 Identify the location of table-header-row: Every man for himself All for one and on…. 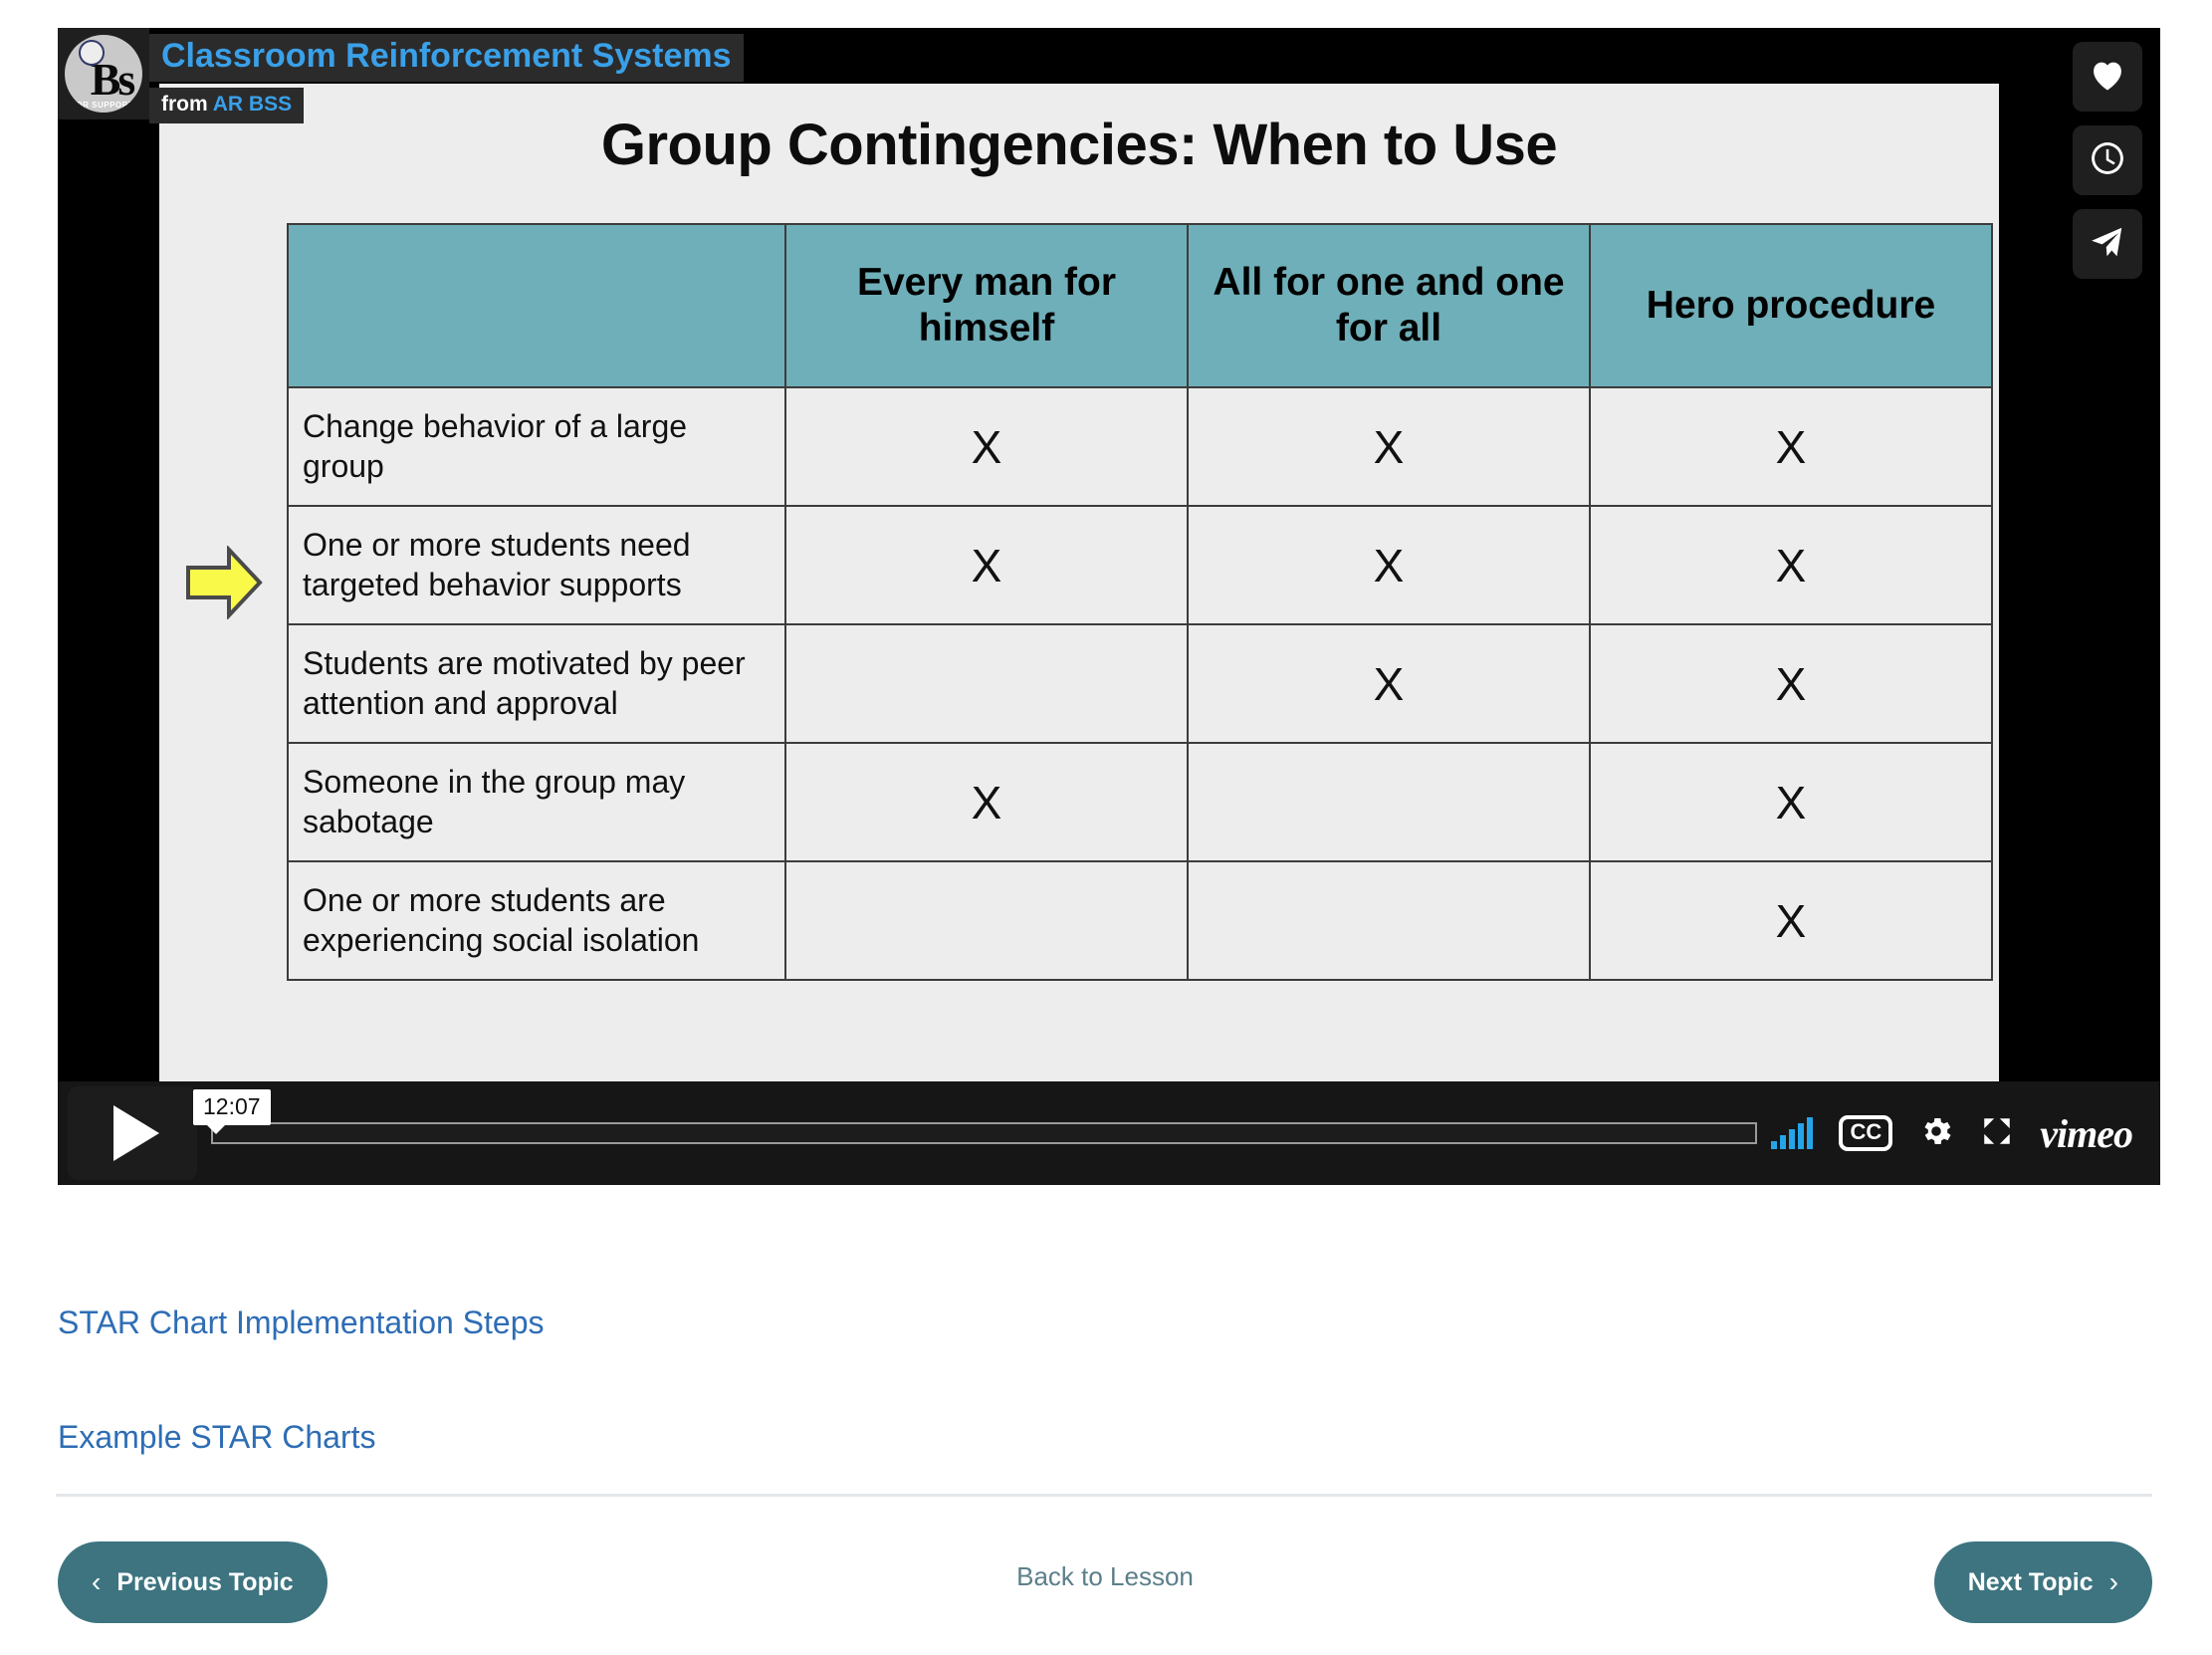
(1140, 305).